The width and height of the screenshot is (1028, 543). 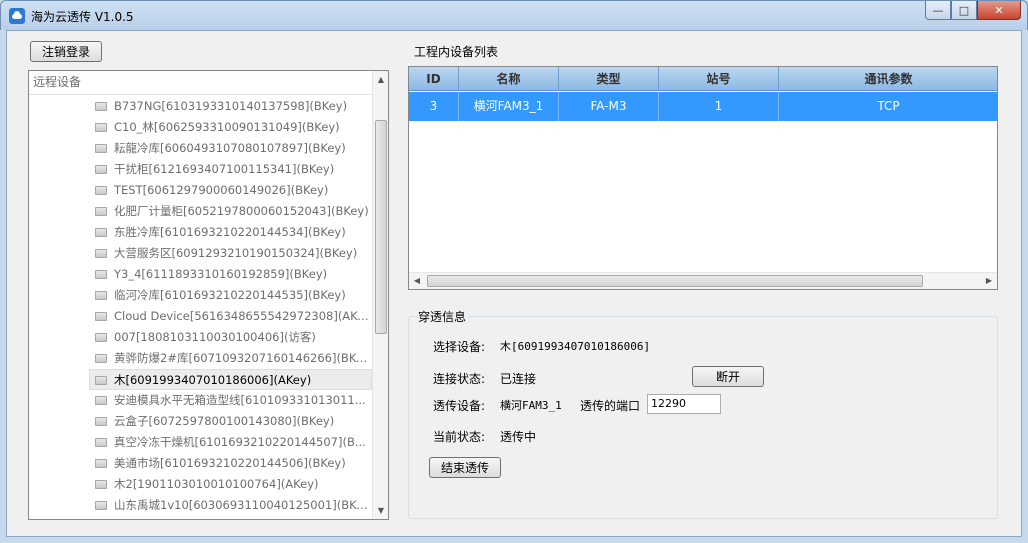 What do you see at coordinates (456, 52) in the screenshot?
I see `device-list-title: 工程内设备列表` at bounding box center [456, 52].